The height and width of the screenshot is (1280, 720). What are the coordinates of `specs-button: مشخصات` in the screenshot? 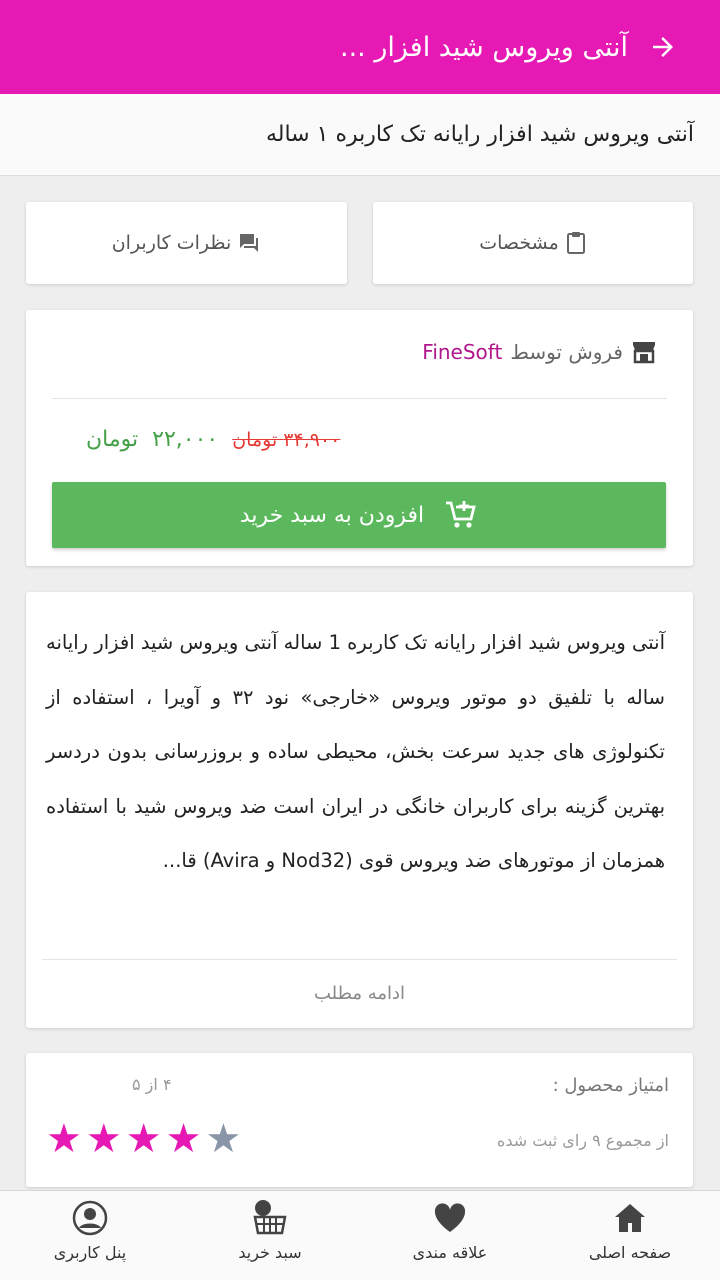 It's located at (533, 243).